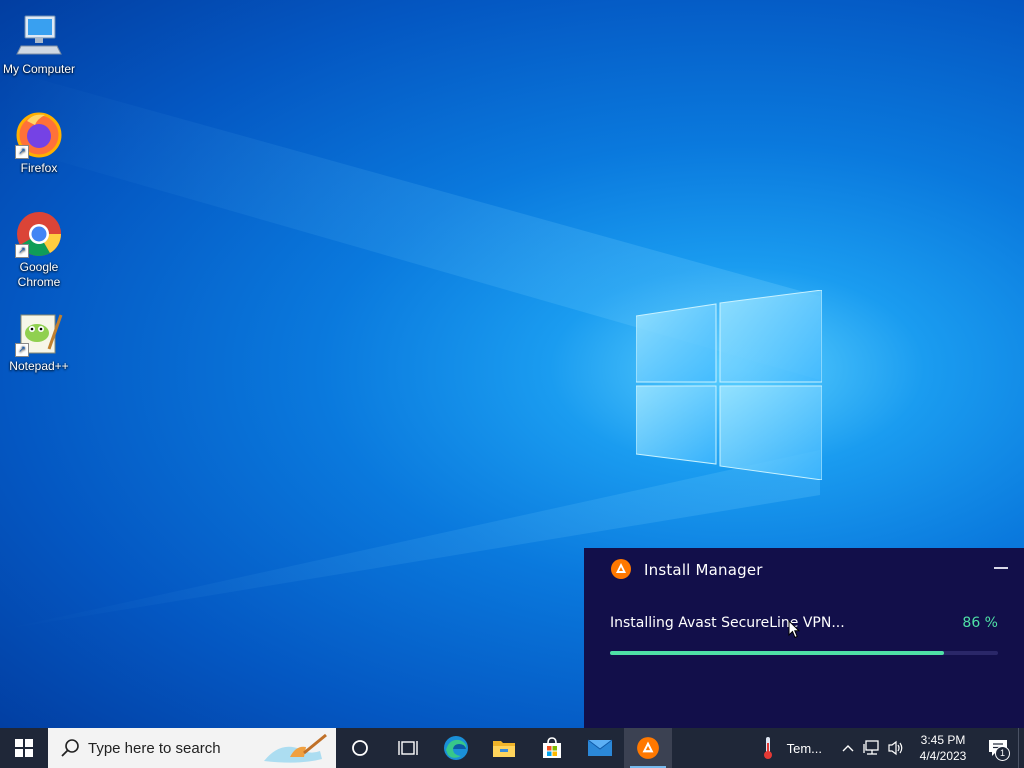 Image resolution: width=1024 pixels, height=768 pixels. I want to click on desktop-icon-notepadpp: ↗ Notepad++, so click(39, 337).